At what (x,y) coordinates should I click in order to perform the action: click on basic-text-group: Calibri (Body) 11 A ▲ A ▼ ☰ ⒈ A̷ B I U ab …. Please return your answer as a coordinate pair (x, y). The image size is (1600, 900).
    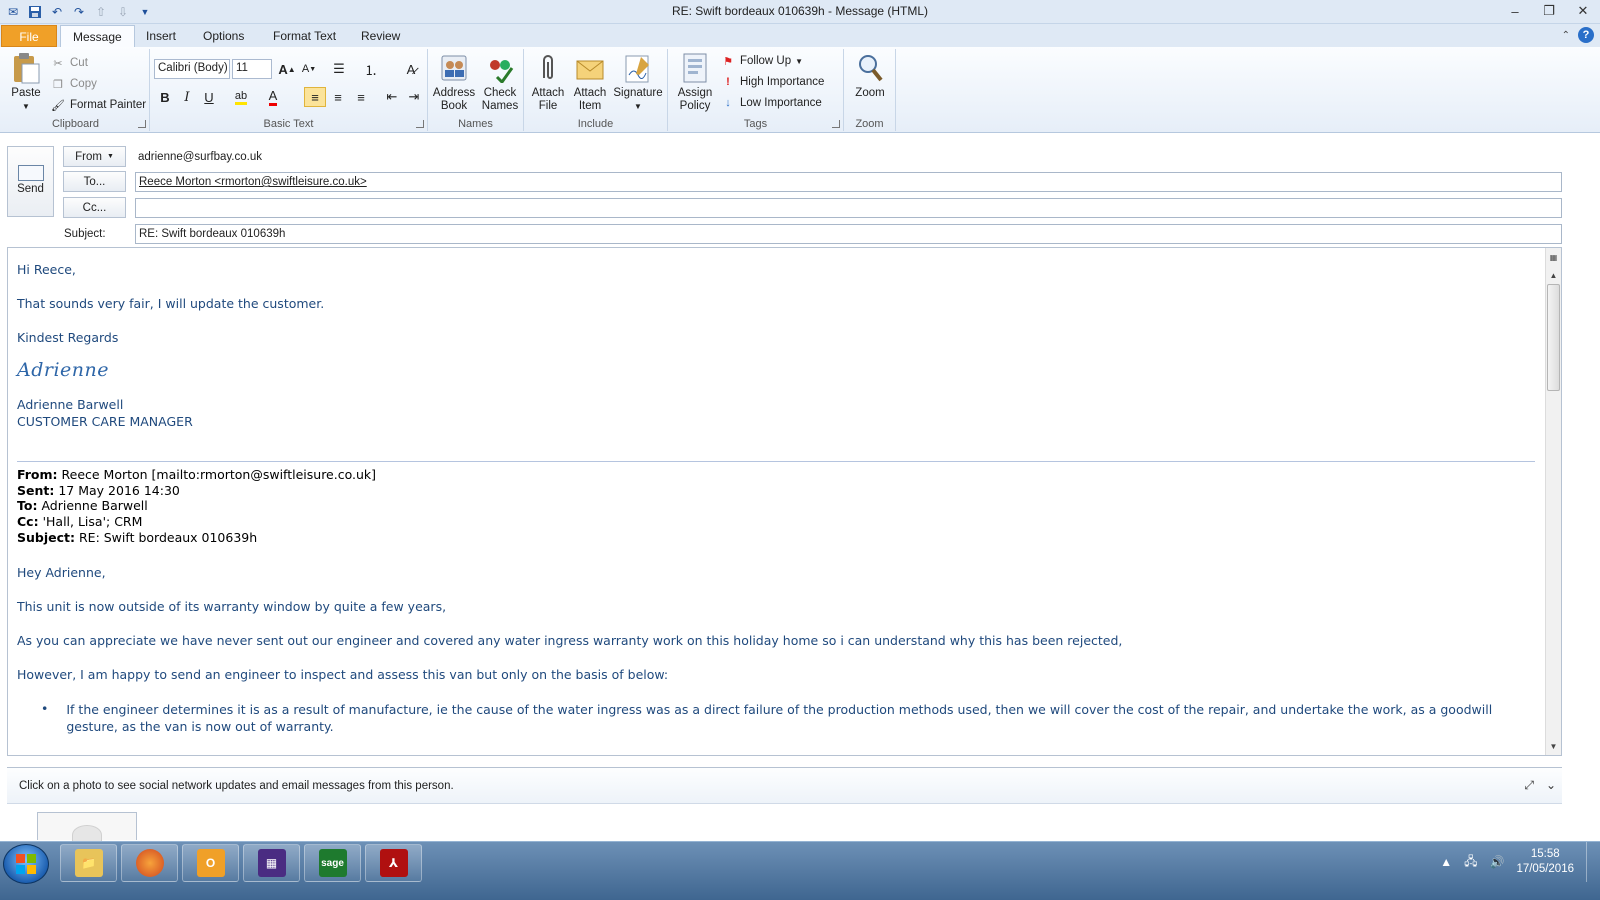
    Looking at the image, I should click on (289, 90).